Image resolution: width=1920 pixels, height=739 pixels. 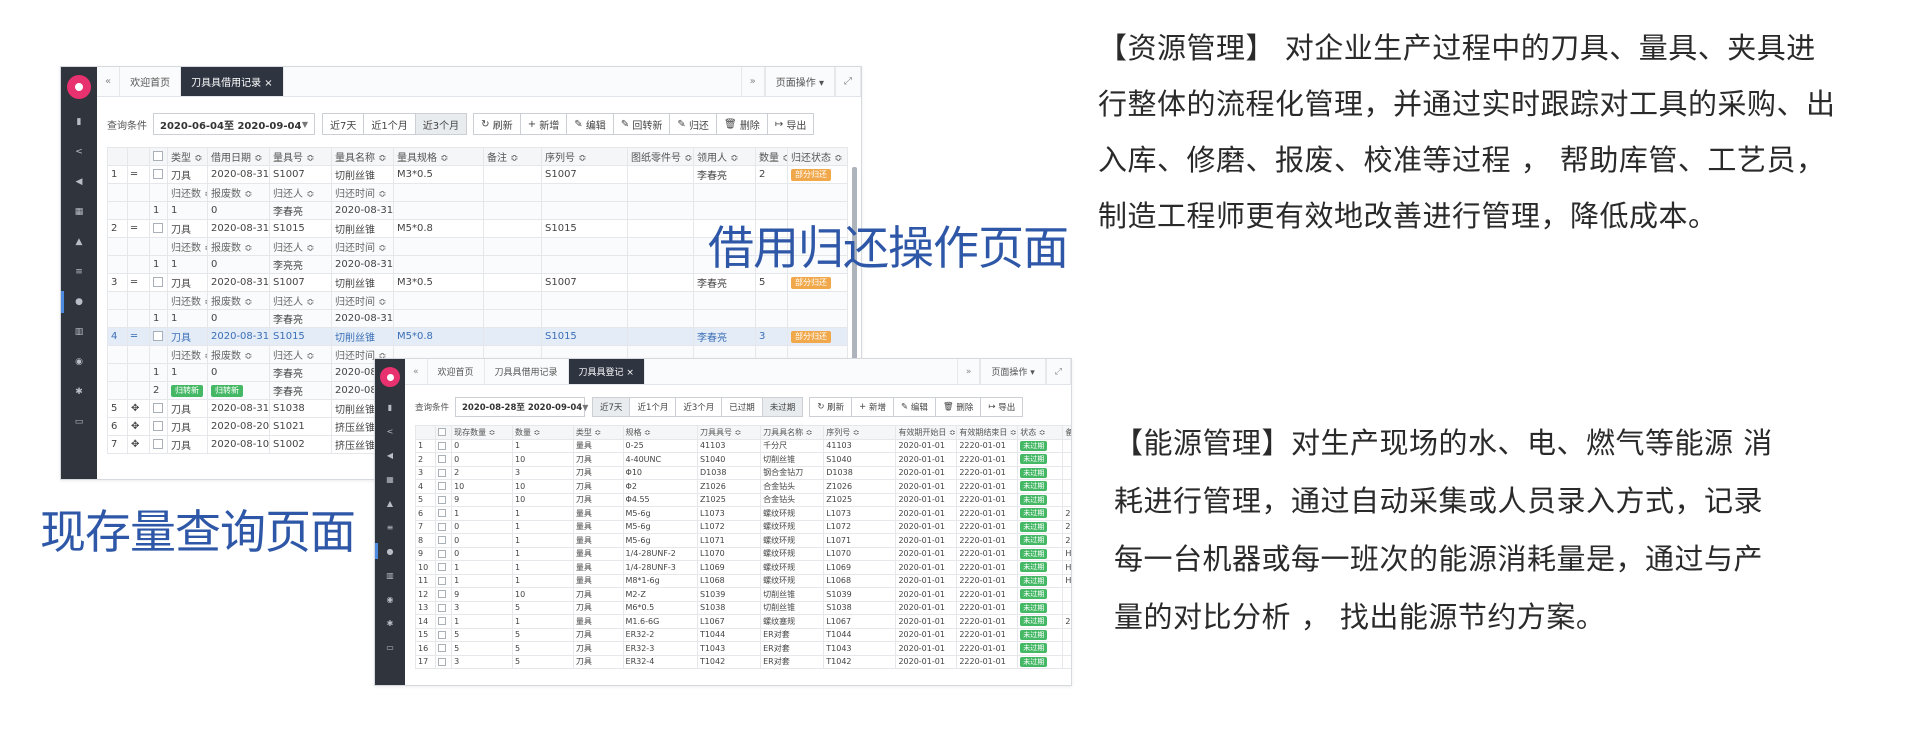 What do you see at coordinates (390, 455) in the screenshot?
I see `send-icon: ◀` at bounding box center [390, 455].